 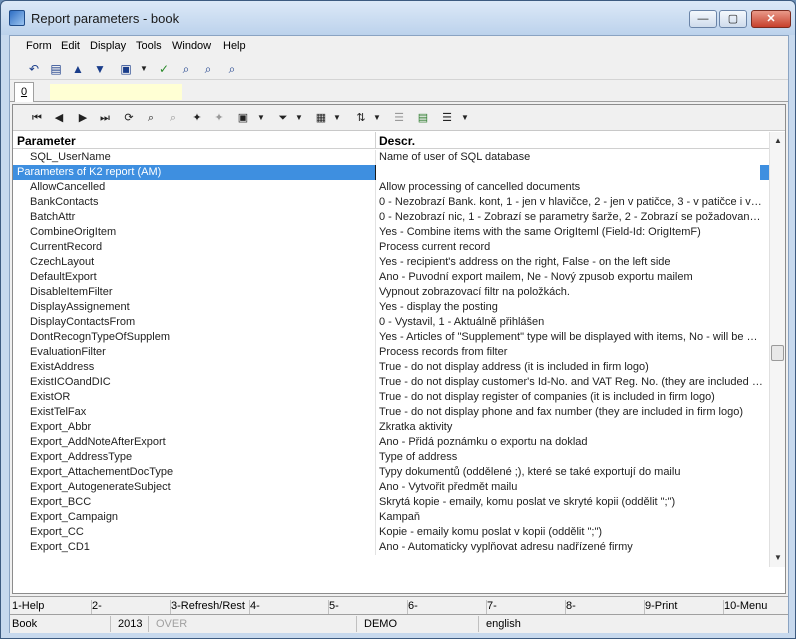 I want to click on menu-display: Display, so click(x=108, y=46).